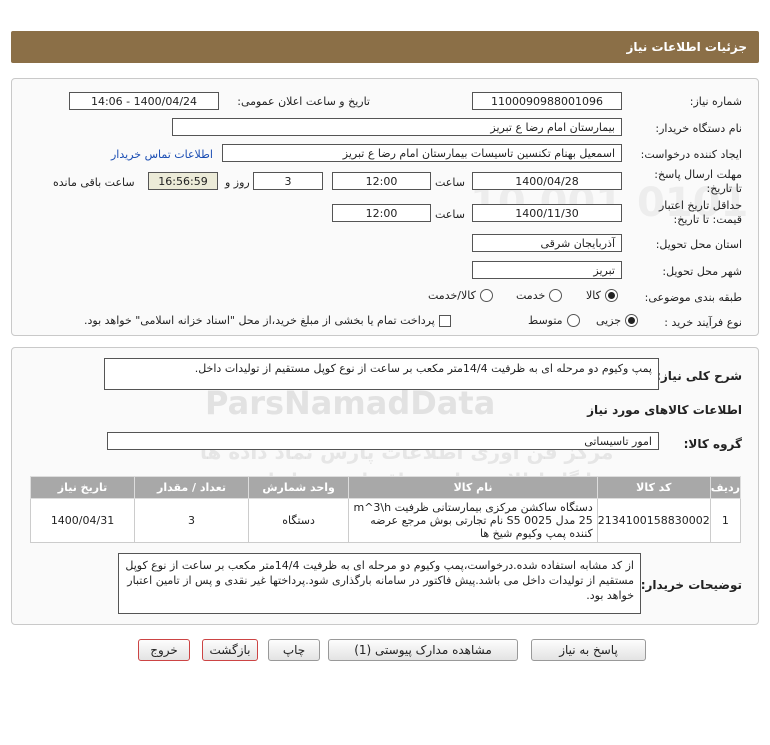 The height and width of the screenshot is (745, 770). Describe the element at coordinates (664, 410) in the screenshot. I see `goods-section-title: اطلاعات کالاهای مورد نیاز` at that location.